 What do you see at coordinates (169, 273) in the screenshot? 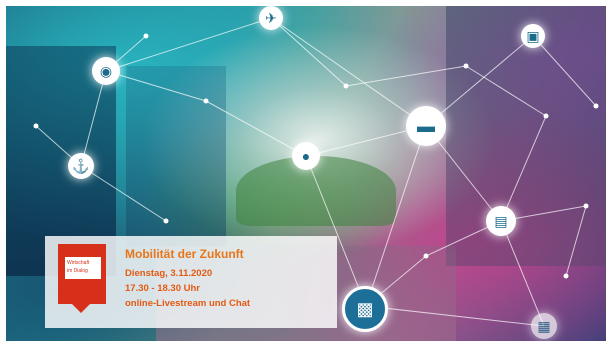
I see `event-date: Dienstag, 3.11.2020` at bounding box center [169, 273].